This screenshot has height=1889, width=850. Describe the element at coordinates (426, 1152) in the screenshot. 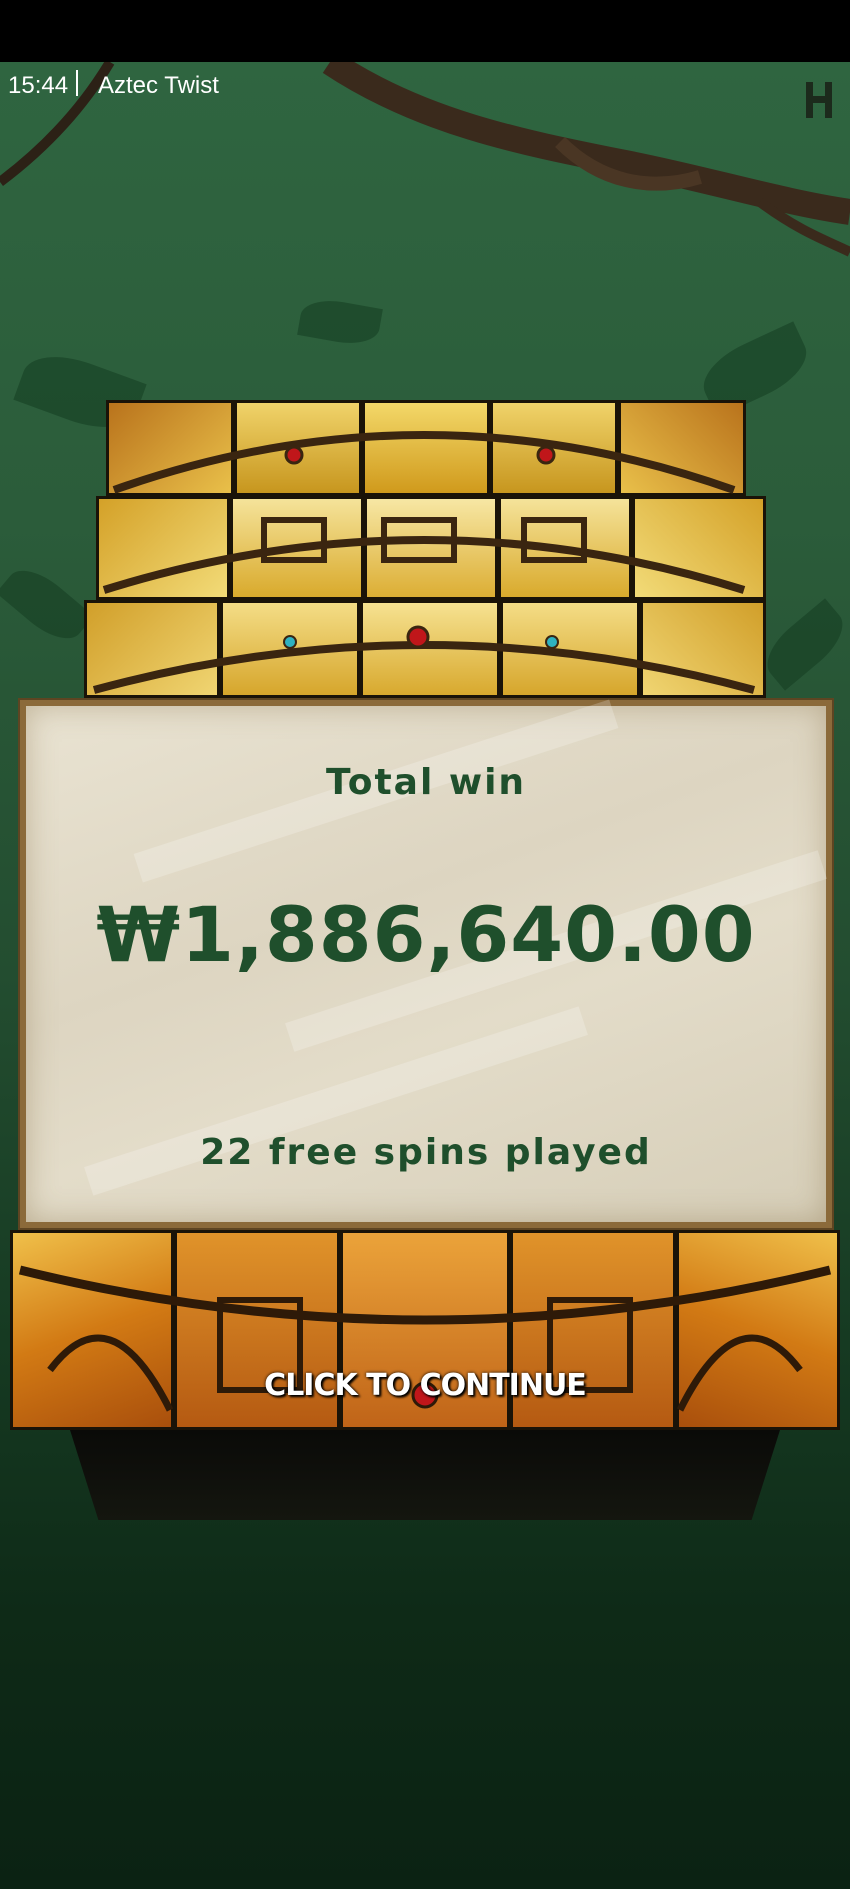

I see `free-spins-played-text: 22 free spins played` at that location.